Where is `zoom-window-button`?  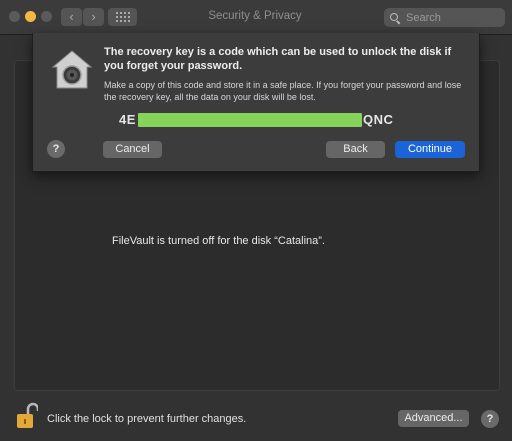
zoom-window-button is located at coordinates (46, 16).